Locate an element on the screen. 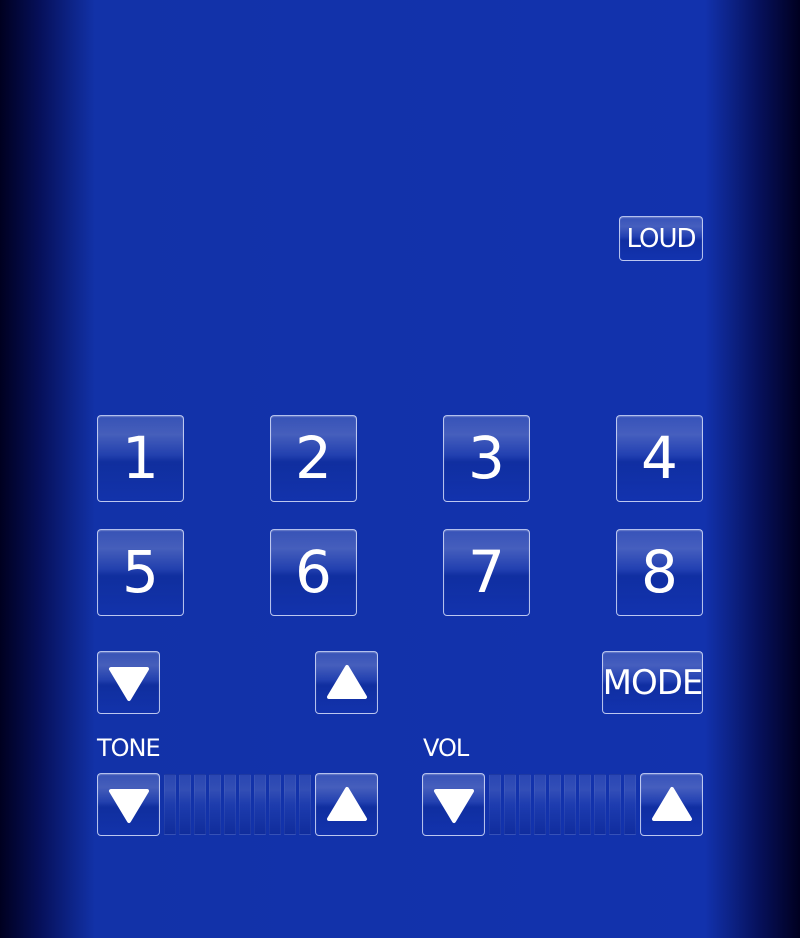  number-button-2: 2 is located at coordinates (313, 458).